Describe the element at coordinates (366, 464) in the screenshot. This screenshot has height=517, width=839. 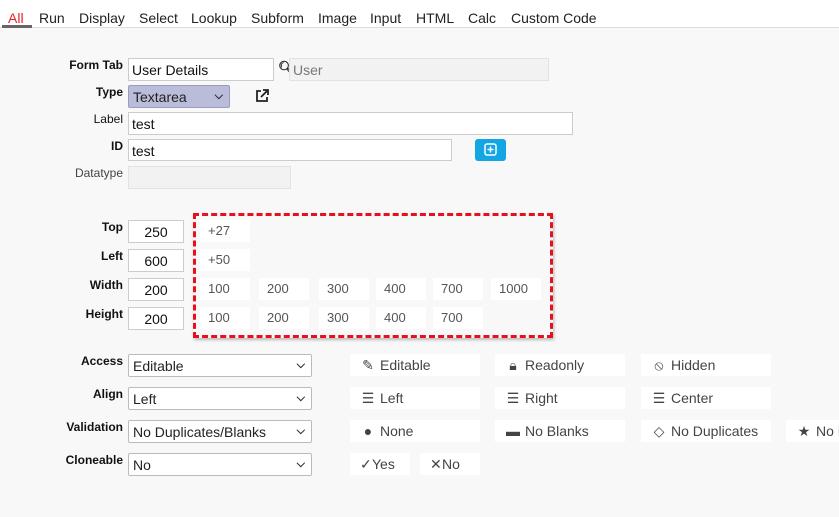
I see `check-icon: ✓` at that location.